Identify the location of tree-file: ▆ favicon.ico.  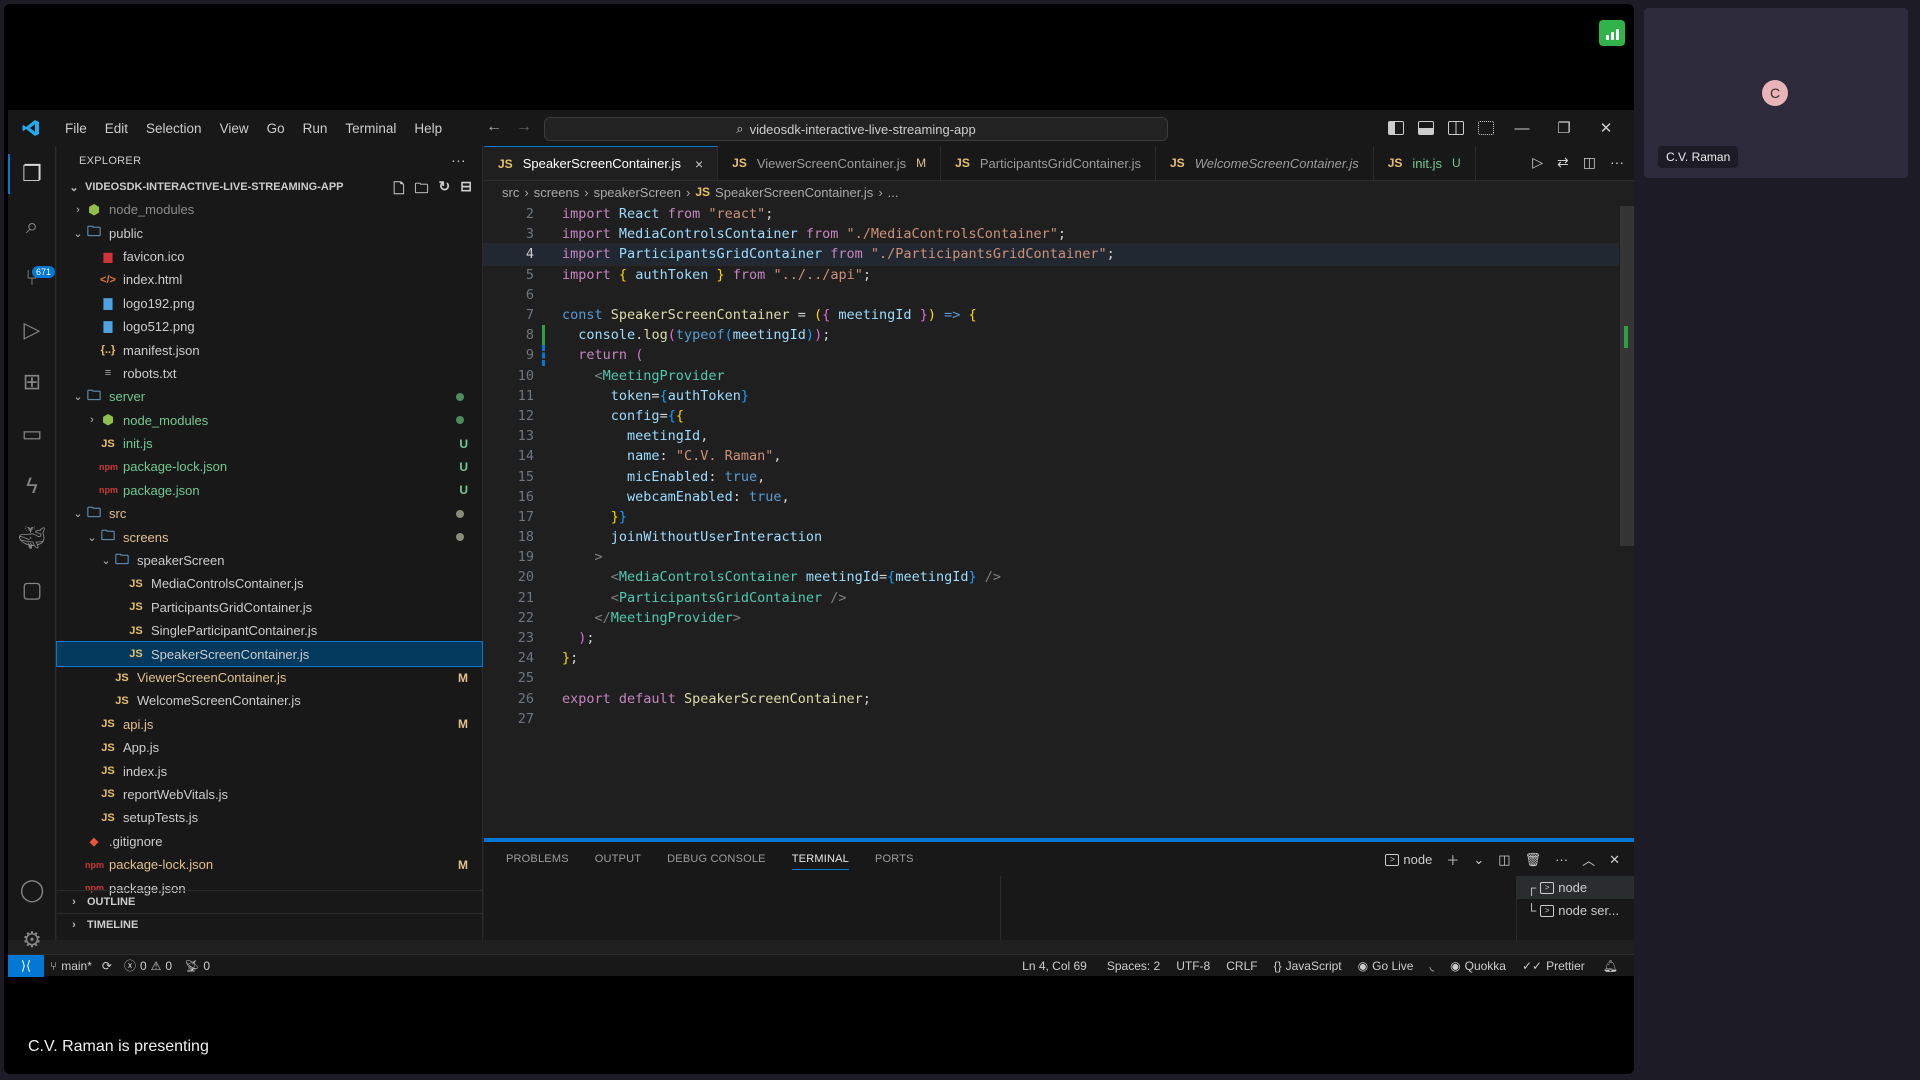
(269, 256).